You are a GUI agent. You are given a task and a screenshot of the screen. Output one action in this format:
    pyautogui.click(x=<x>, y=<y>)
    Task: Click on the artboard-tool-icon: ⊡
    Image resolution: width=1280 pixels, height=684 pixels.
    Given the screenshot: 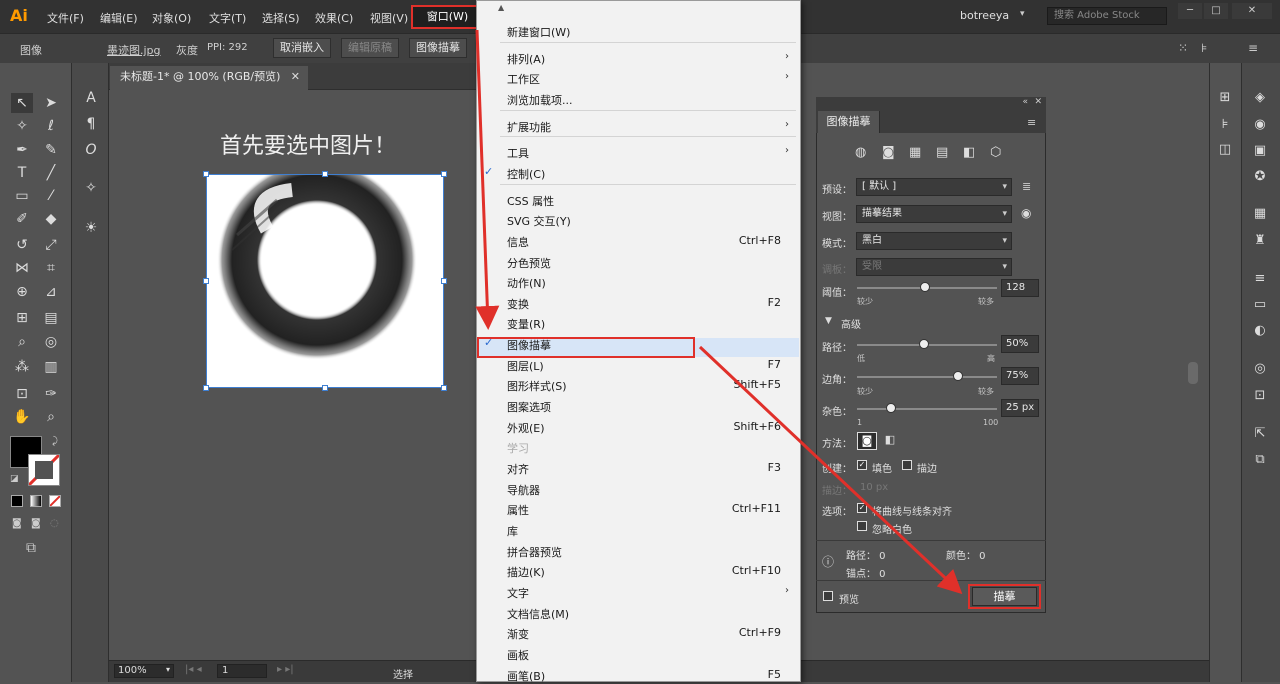 What is the action you would take?
    pyautogui.click(x=22, y=394)
    